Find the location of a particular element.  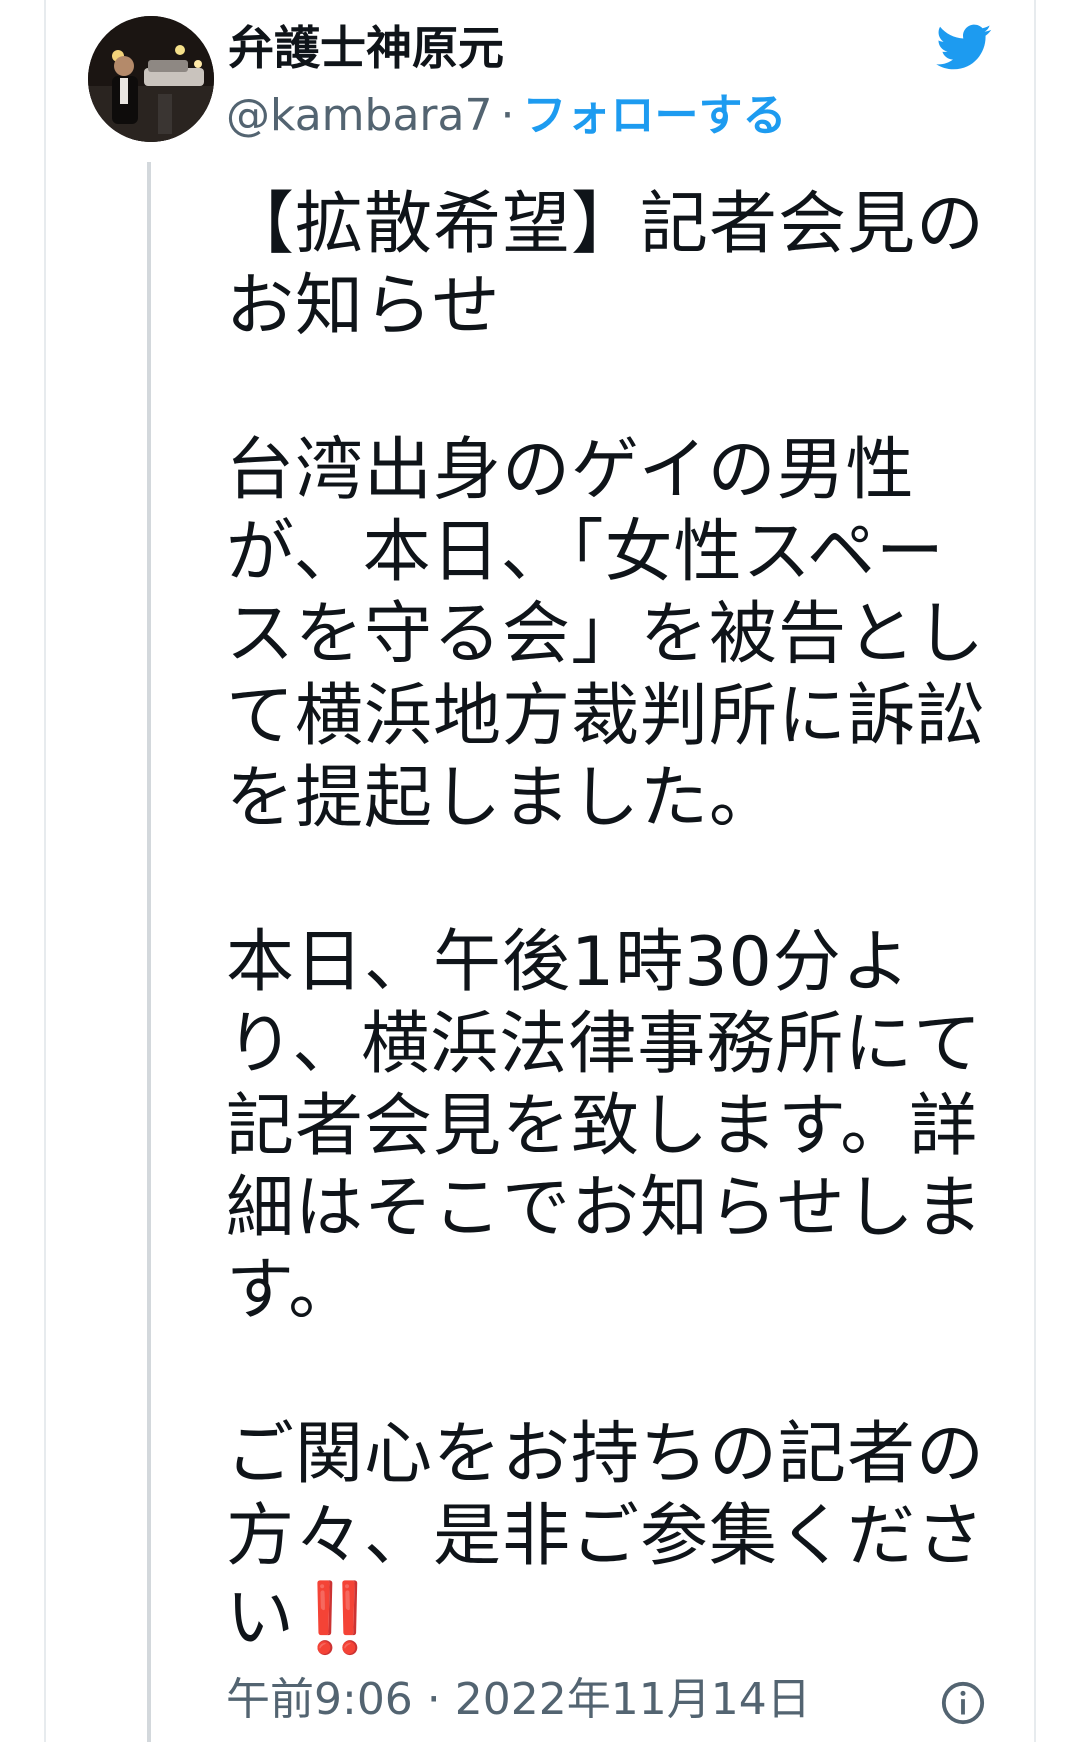

follow-button: フォローする is located at coordinates (654, 115).